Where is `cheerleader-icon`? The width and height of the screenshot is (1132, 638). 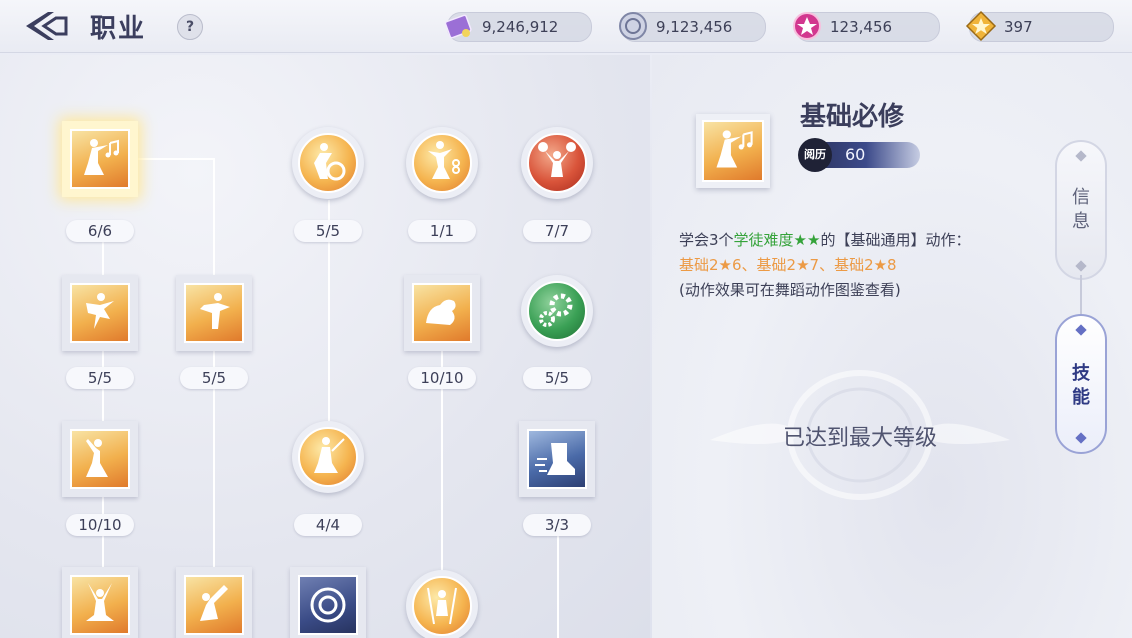 cheerleader-icon is located at coordinates (557, 159).